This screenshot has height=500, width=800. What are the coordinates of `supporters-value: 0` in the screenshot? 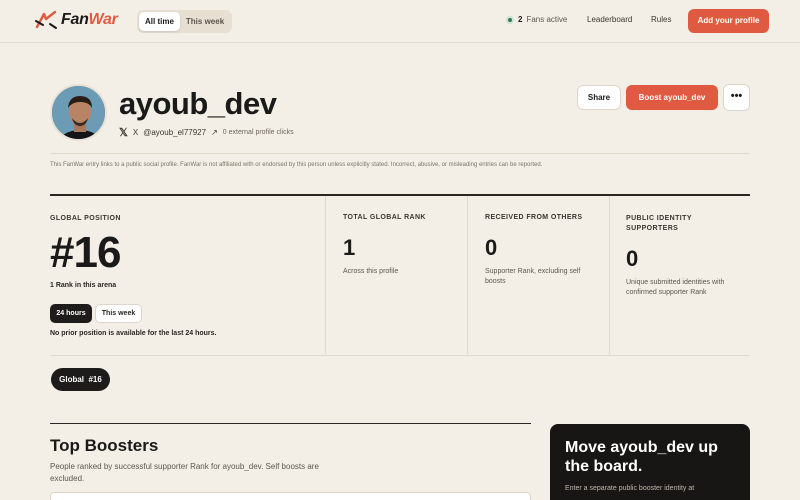 It's located at (632, 258).